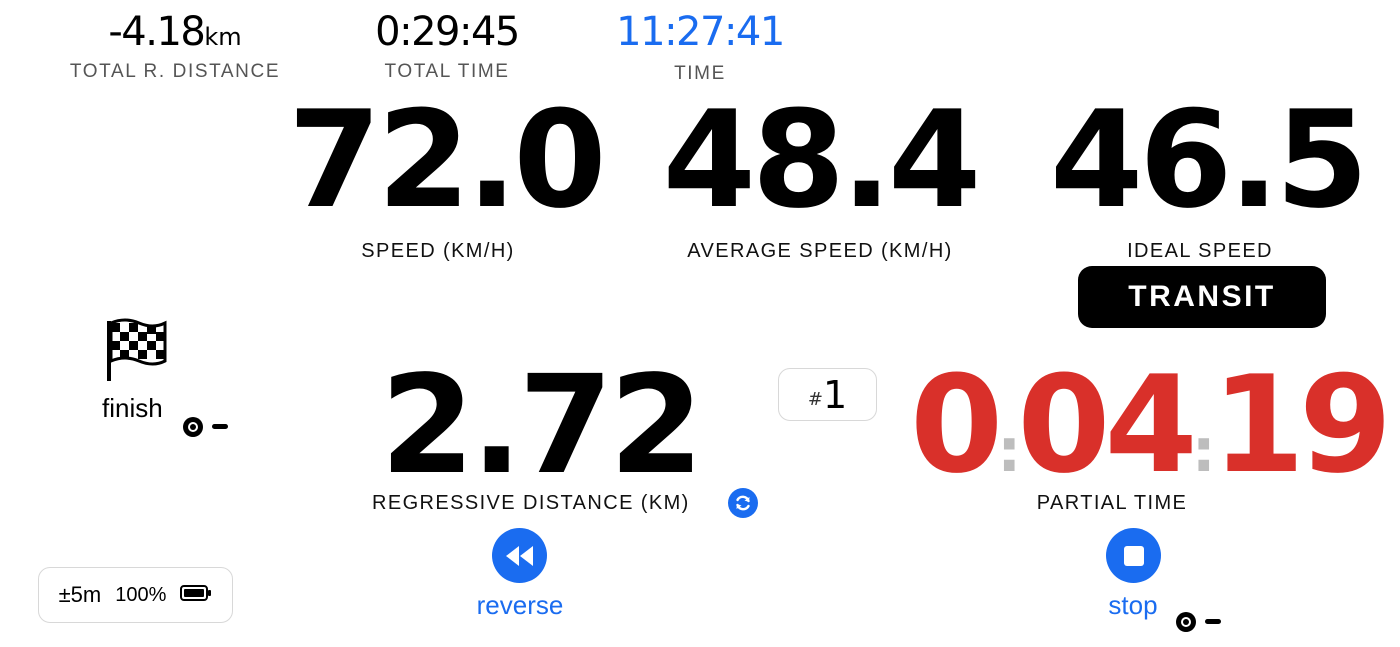 The width and height of the screenshot is (1400, 647). I want to click on partial-time-sep-1: :, so click(1009, 451).